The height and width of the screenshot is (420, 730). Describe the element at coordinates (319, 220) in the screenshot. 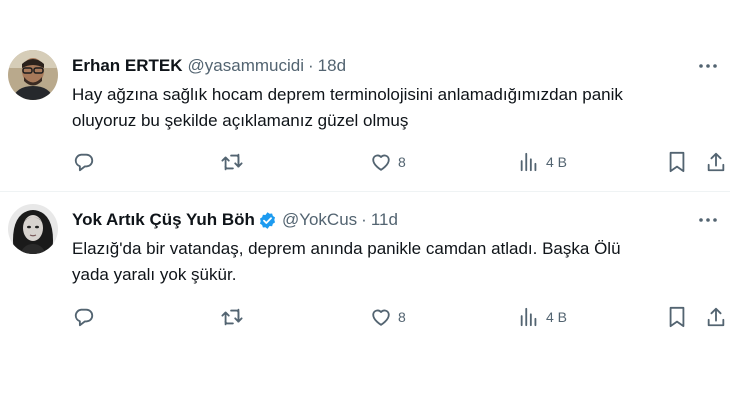

I see `user-handle: @YokCus` at that location.